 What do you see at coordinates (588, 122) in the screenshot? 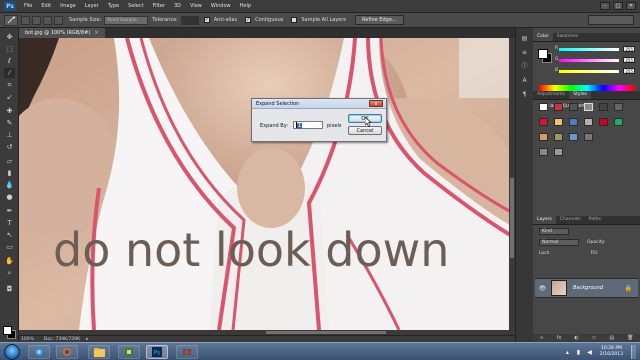
I see `style-silver-icon` at bounding box center [588, 122].